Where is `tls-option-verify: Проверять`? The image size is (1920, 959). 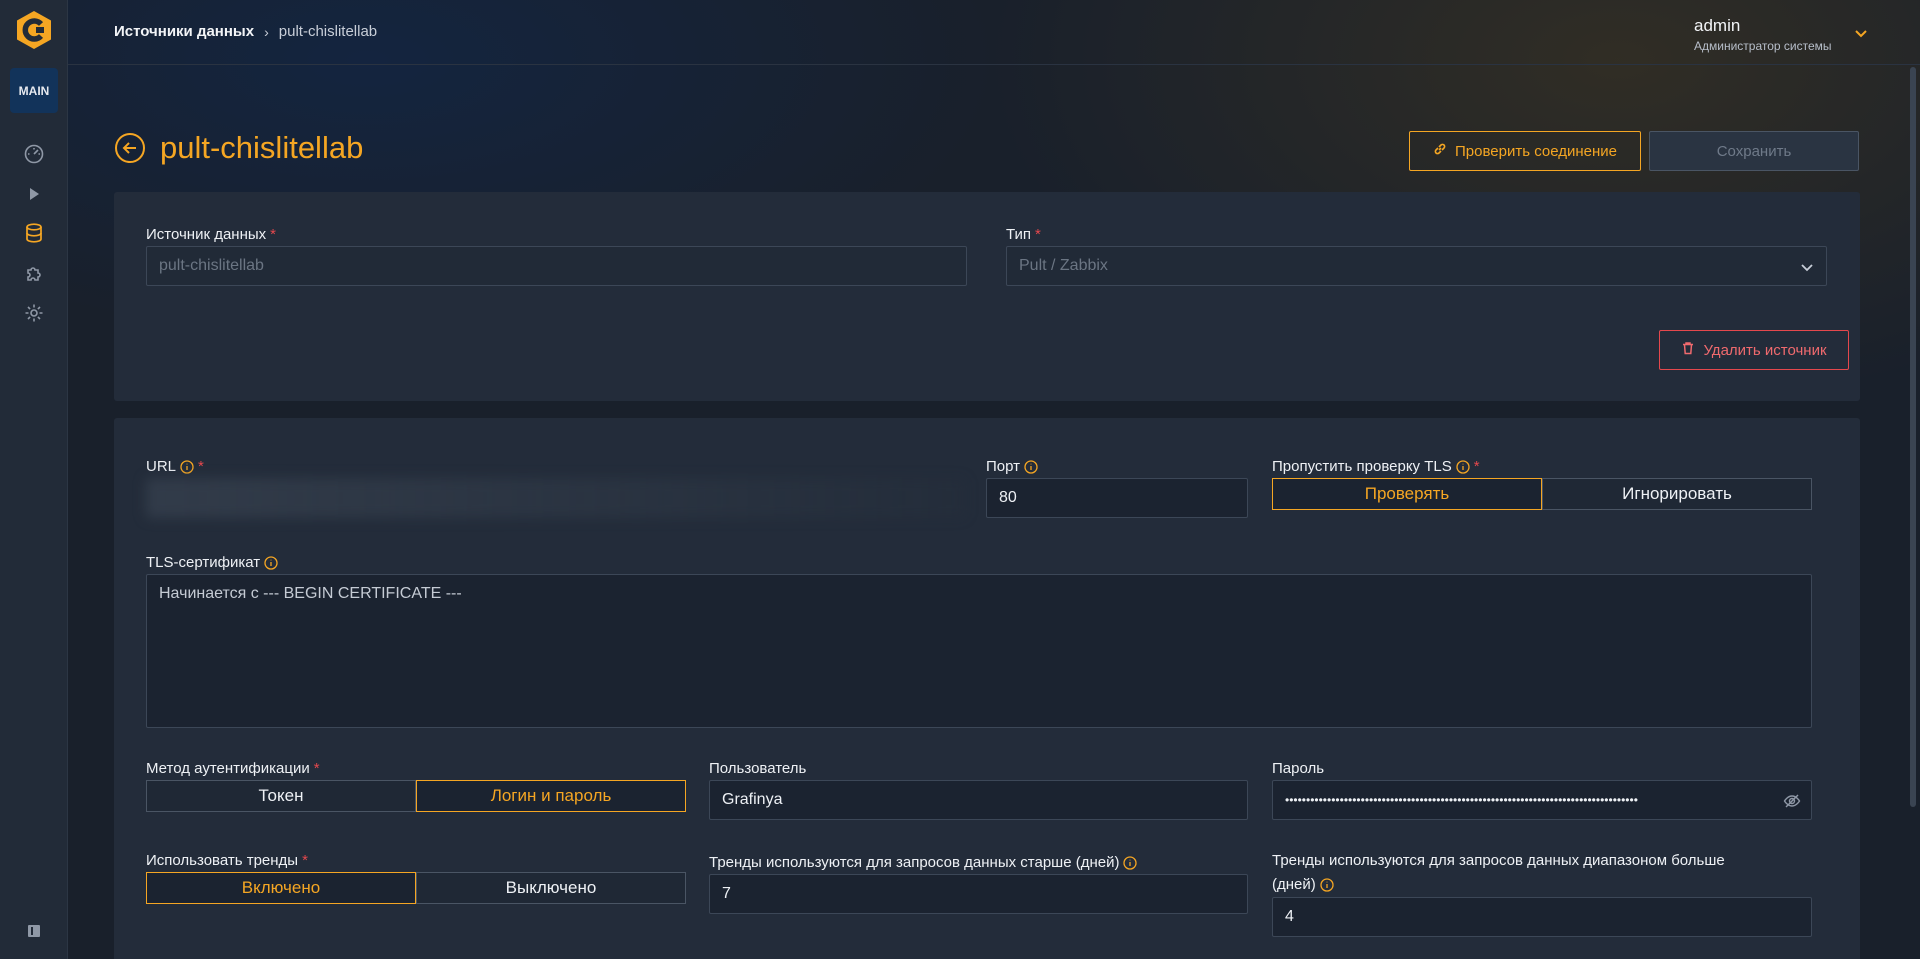 tls-option-verify: Проверять is located at coordinates (1407, 494).